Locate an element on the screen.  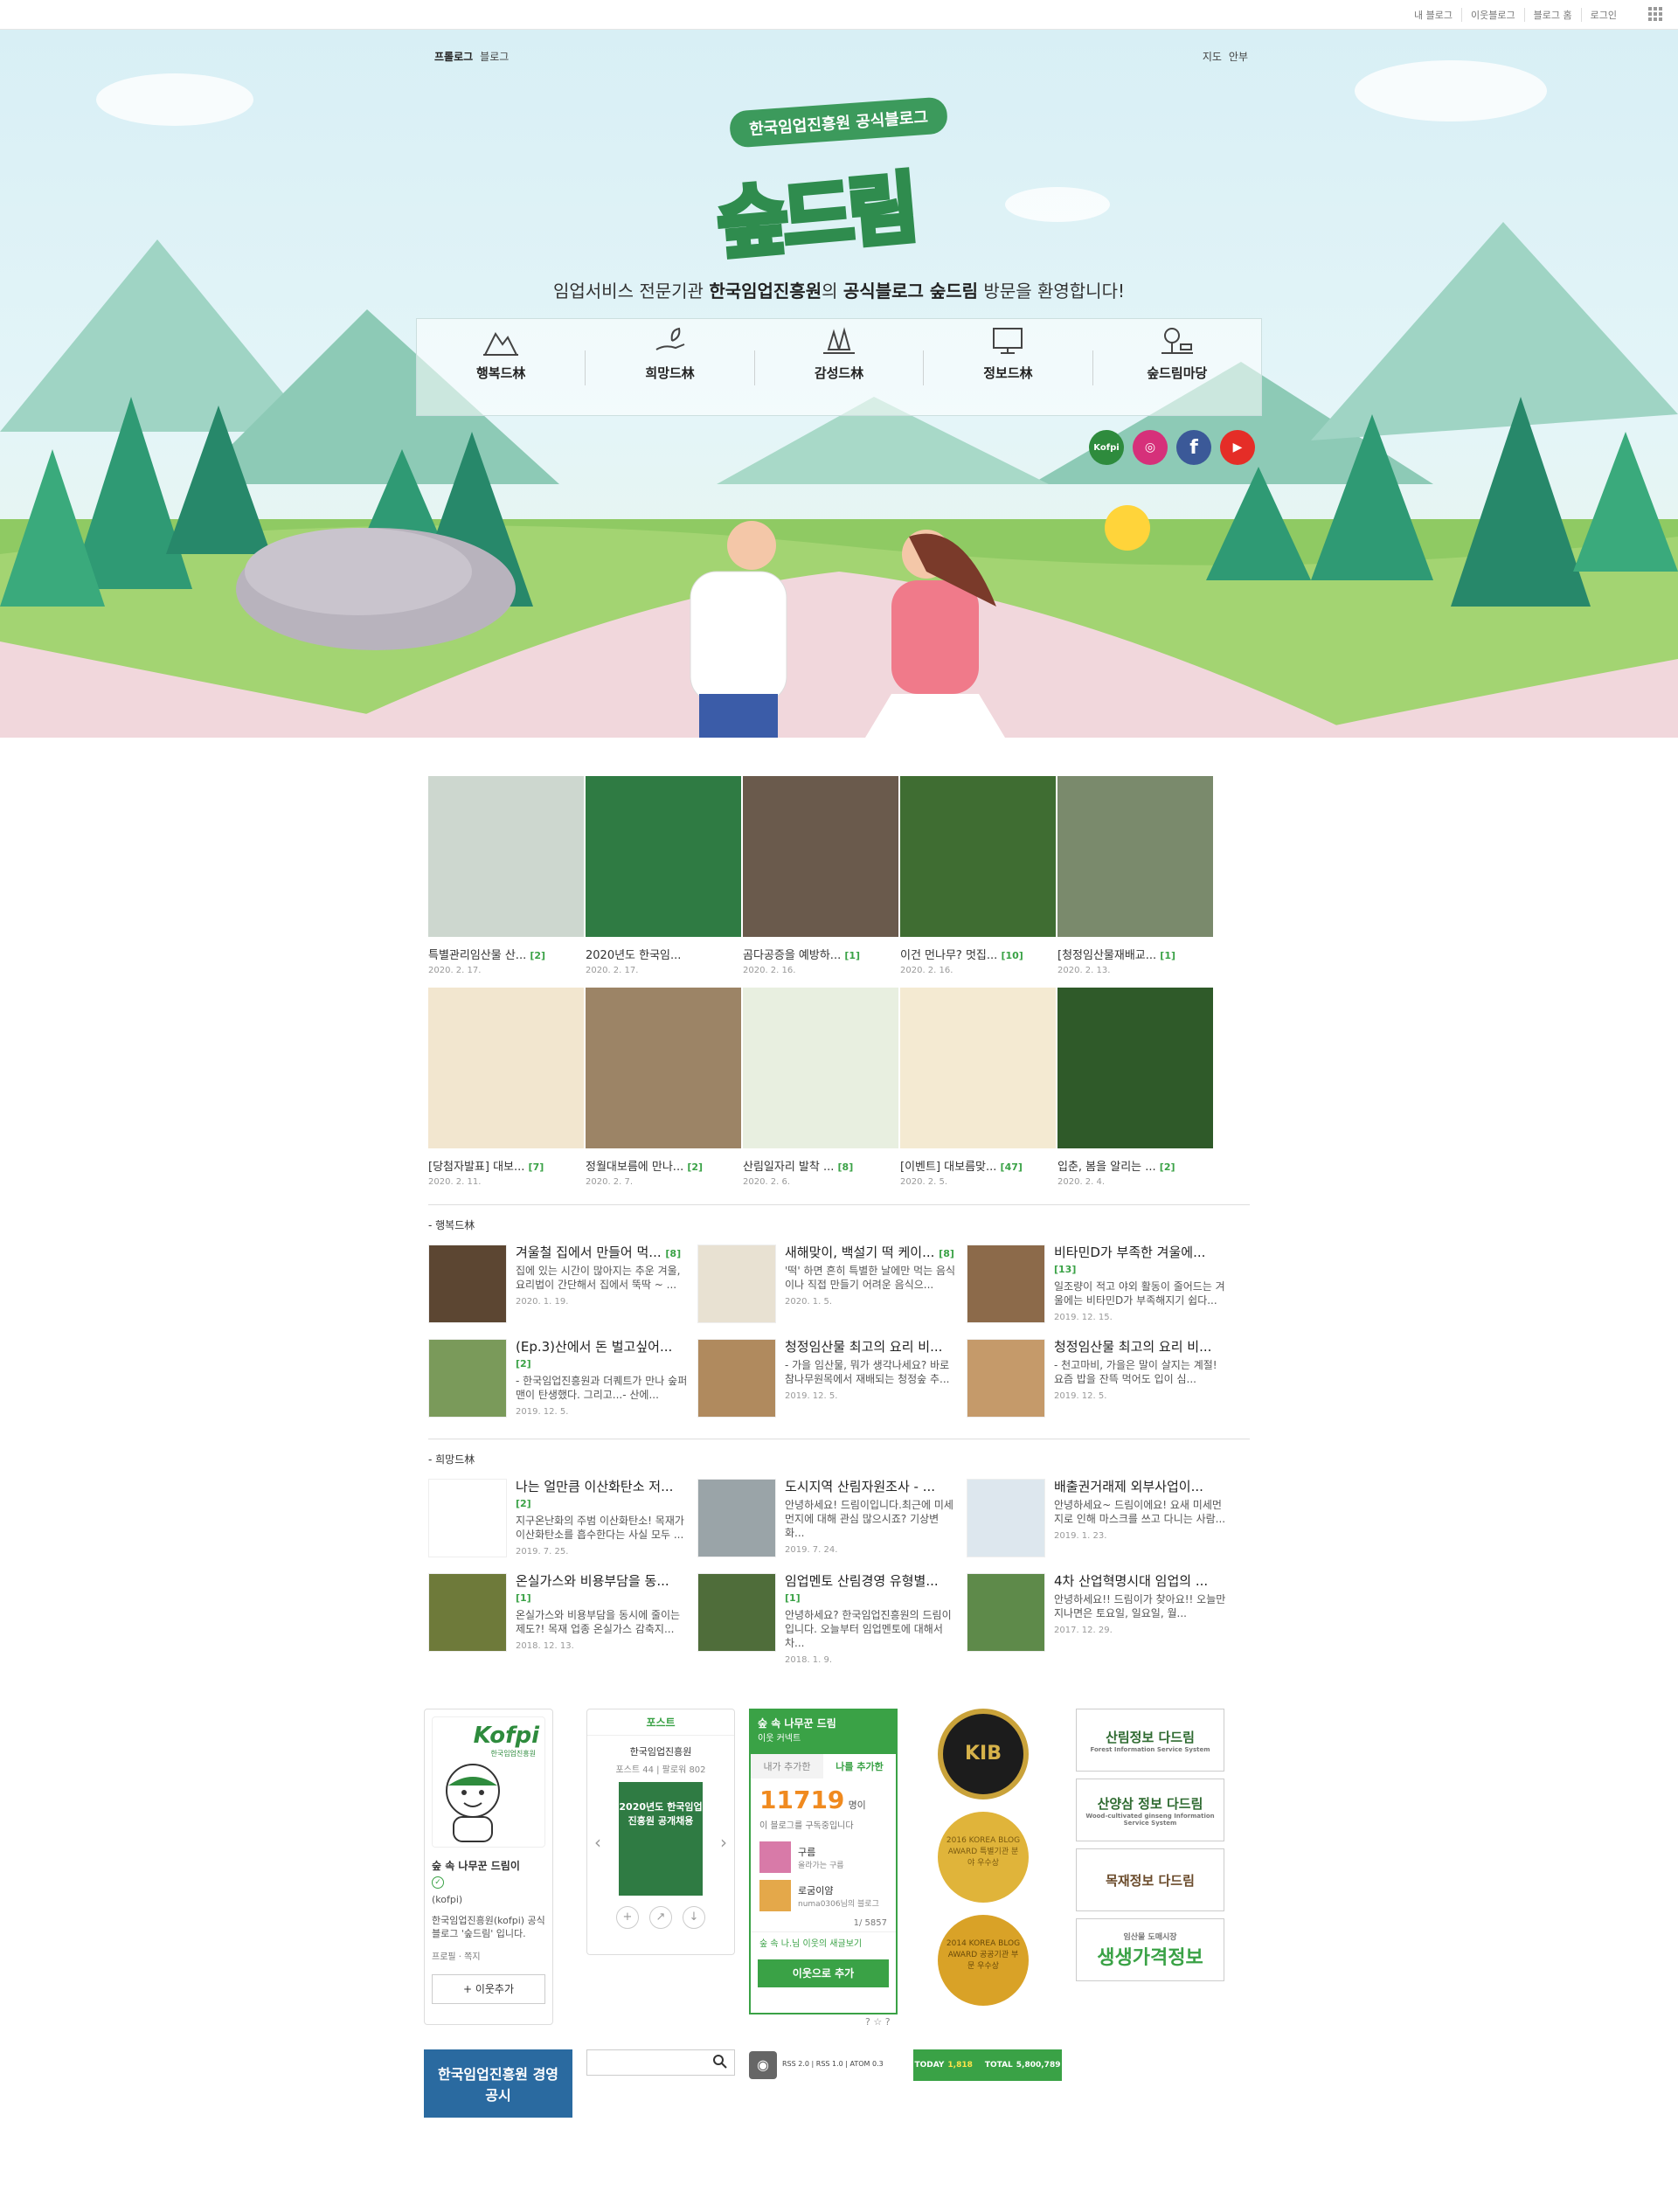
thumbnail-title: [청정임산물재배교... [1] is located at coordinates (1116, 955).